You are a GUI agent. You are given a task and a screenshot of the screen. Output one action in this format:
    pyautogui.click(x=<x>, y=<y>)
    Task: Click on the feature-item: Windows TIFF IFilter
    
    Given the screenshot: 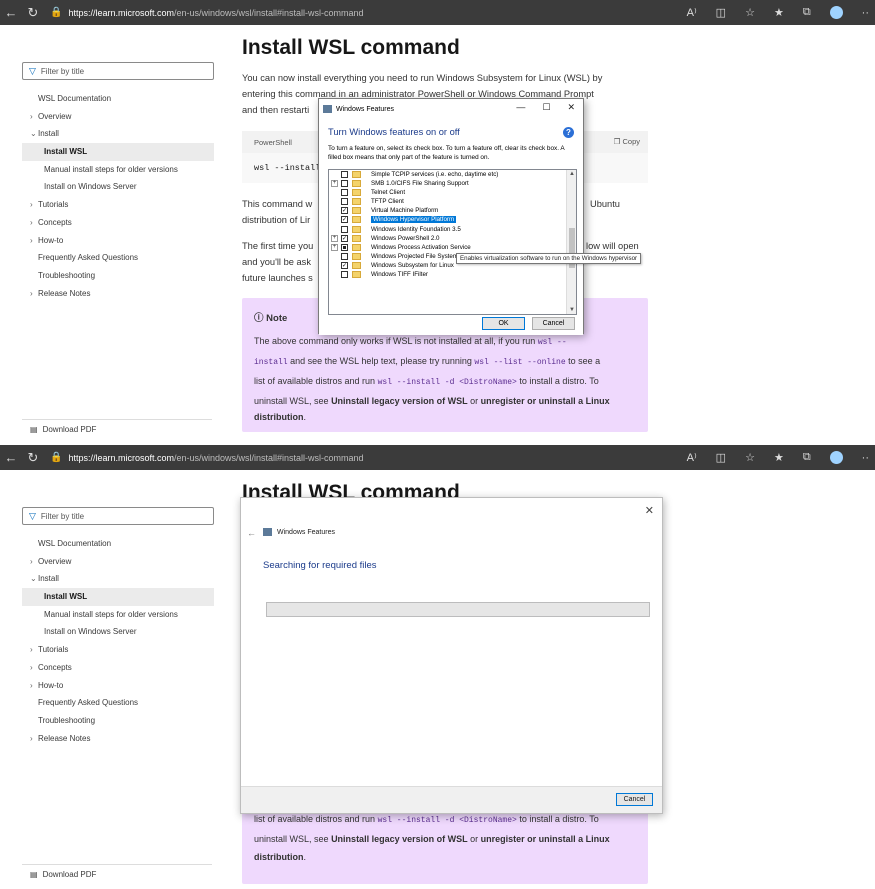 What is the action you would take?
    pyautogui.click(x=452, y=274)
    